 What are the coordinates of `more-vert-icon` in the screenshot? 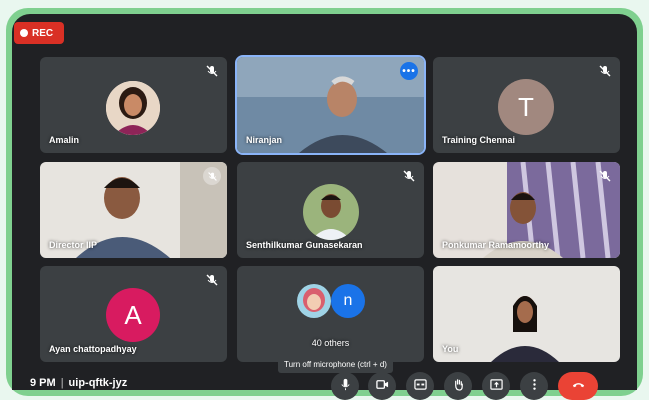 It's located at (534, 384).